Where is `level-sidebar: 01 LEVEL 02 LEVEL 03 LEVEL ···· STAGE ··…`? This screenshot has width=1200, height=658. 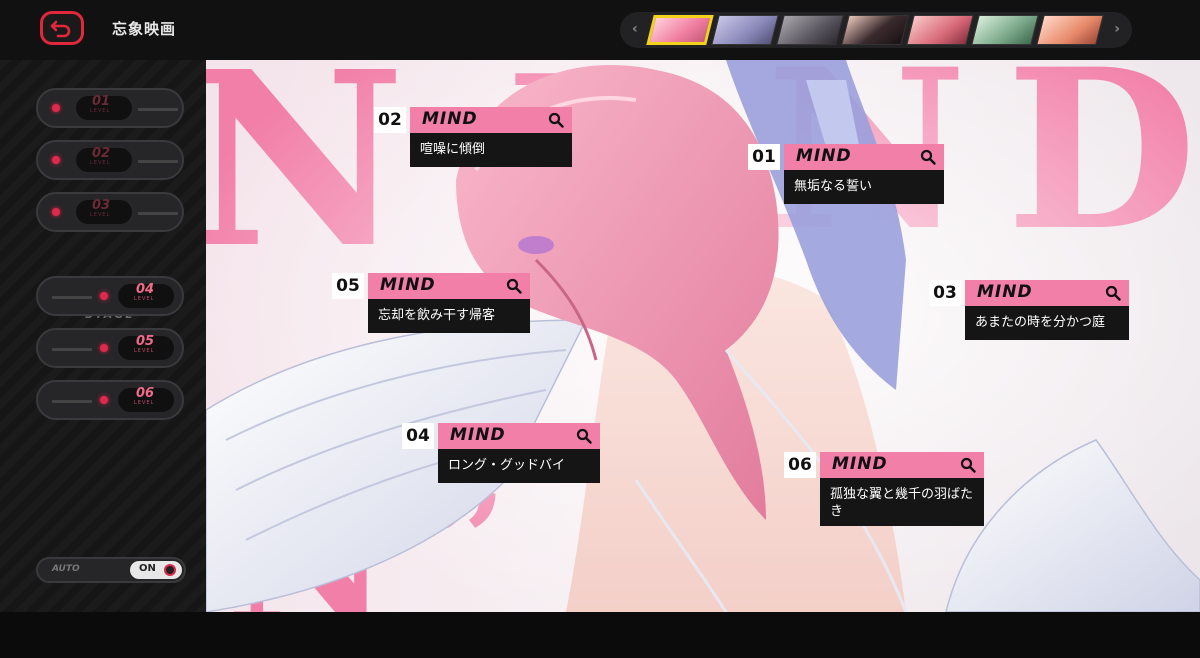 level-sidebar: 01 LEVEL 02 LEVEL 03 LEVEL ···· STAGE ··… is located at coordinates (103, 336).